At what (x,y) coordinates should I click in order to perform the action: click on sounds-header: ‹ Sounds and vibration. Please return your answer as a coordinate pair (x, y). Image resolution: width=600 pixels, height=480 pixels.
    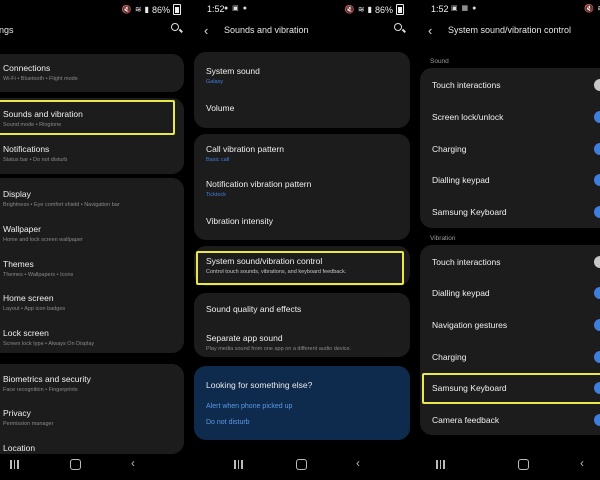
    Looking at the image, I should click on (304, 31).